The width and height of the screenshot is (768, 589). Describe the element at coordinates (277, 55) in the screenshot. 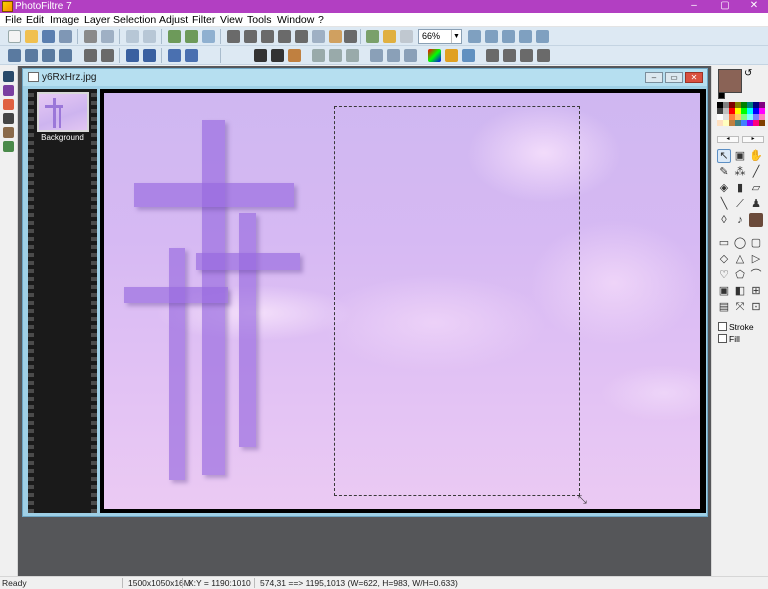

I see `sepia-icon` at that location.